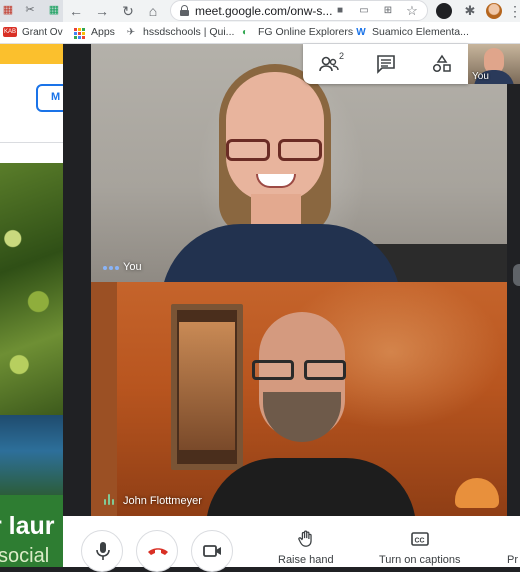 The image size is (520, 572). I want to click on divider, so click(35, 142).